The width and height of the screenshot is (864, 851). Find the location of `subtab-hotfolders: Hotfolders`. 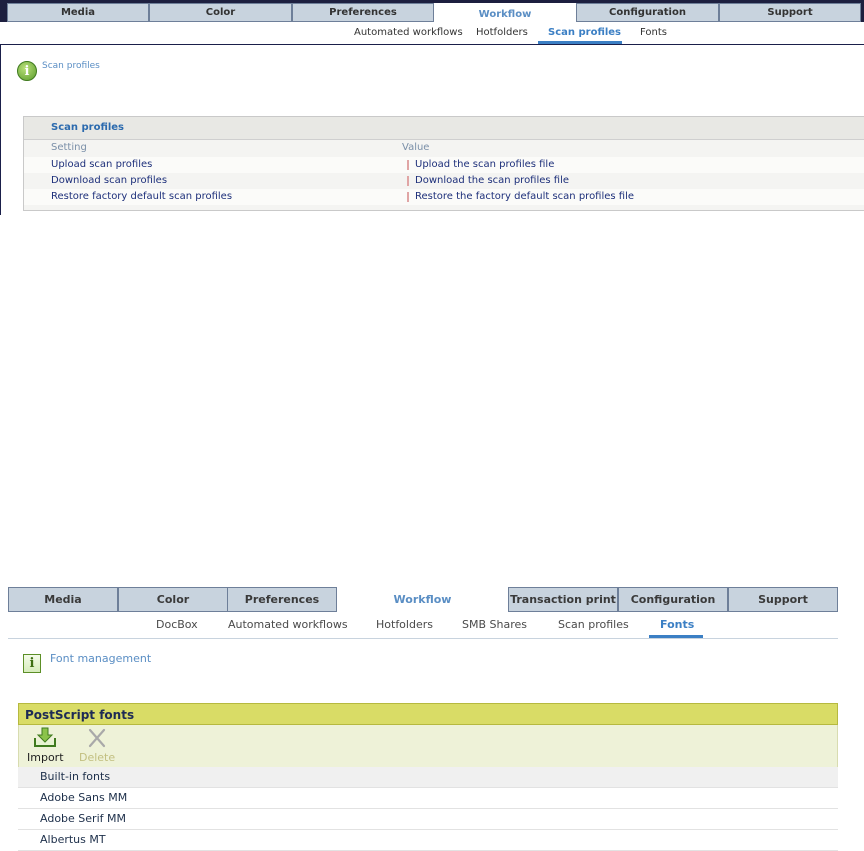

subtab-hotfolders: Hotfolders is located at coordinates (502, 32).